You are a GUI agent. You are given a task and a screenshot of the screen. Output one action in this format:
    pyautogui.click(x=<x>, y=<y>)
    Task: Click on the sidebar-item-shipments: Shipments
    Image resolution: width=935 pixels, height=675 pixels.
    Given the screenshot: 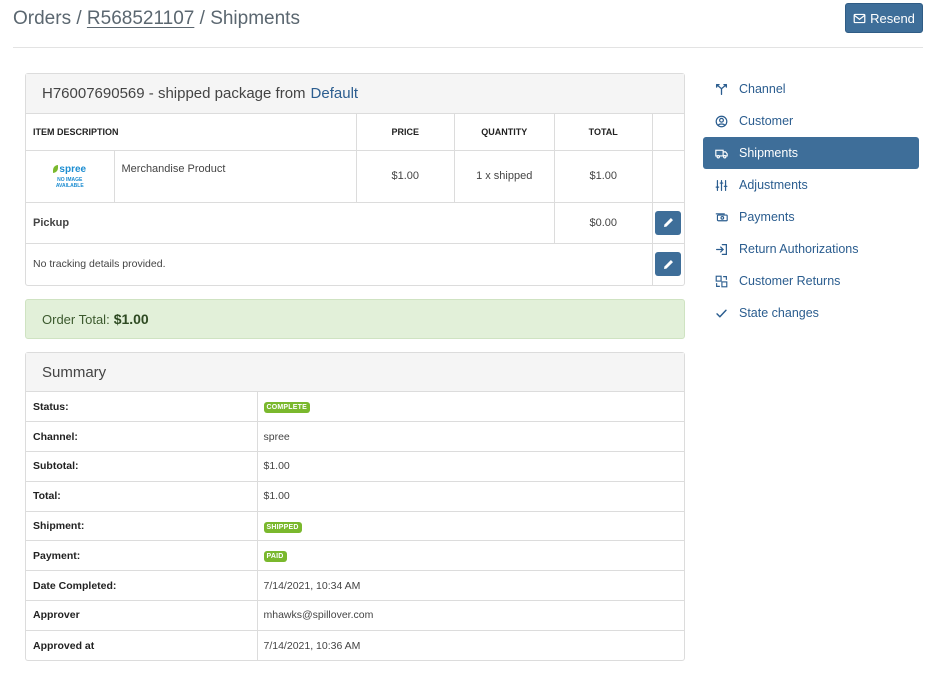 What is the action you would take?
    pyautogui.click(x=811, y=153)
    